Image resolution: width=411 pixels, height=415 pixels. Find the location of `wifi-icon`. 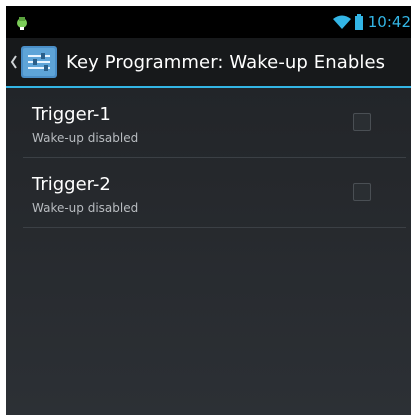

wifi-icon is located at coordinates (341, 22).